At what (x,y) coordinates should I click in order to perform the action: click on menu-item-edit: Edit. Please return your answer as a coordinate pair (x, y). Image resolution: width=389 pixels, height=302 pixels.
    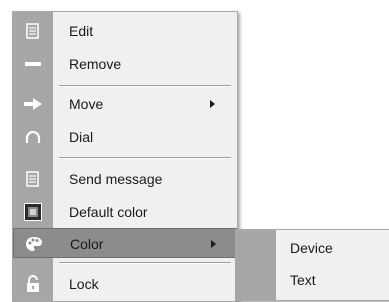
    Looking at the image, I should click on (125, 31).